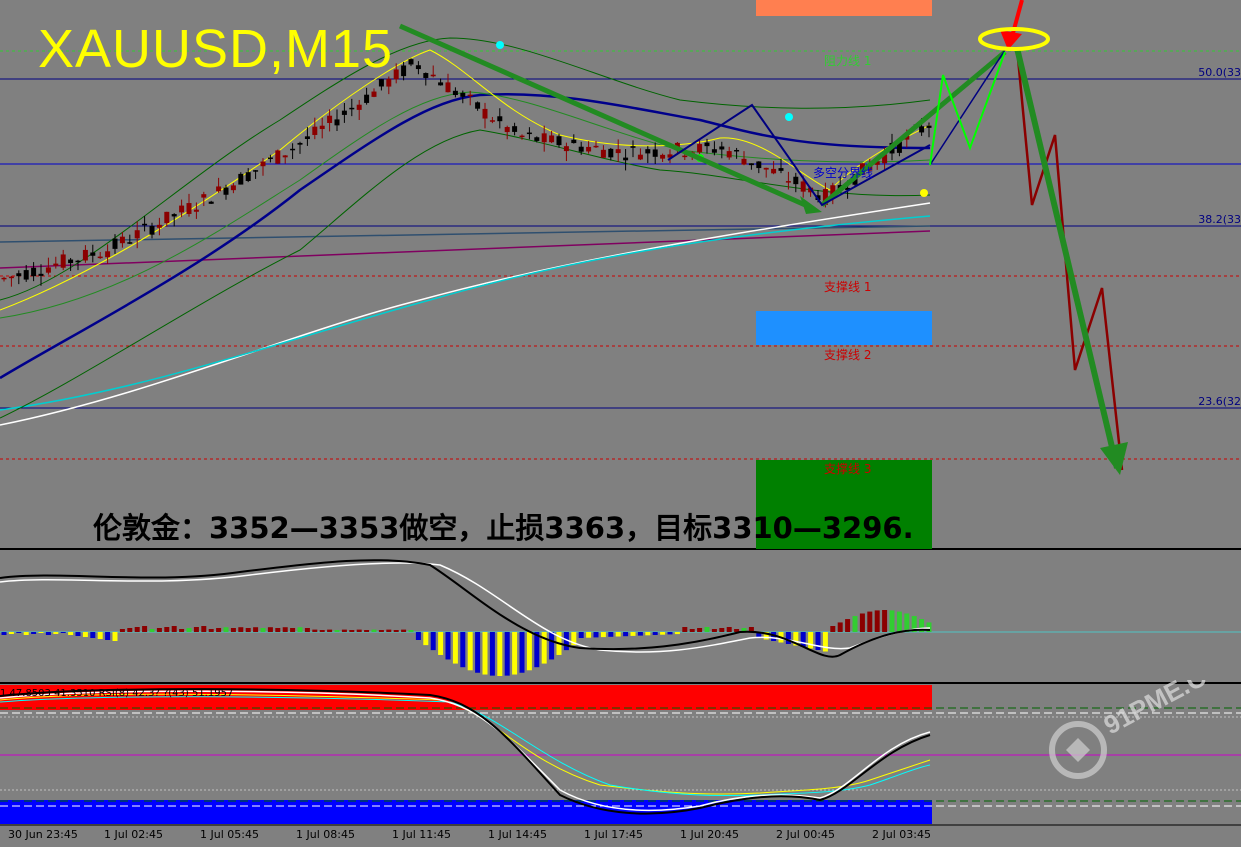 This screenshot has height=847, width=1241. Describe the element at coordinates (133, 834) in the screenshot. I see `x-tick-label: 1 Jul 02:45` at that location.